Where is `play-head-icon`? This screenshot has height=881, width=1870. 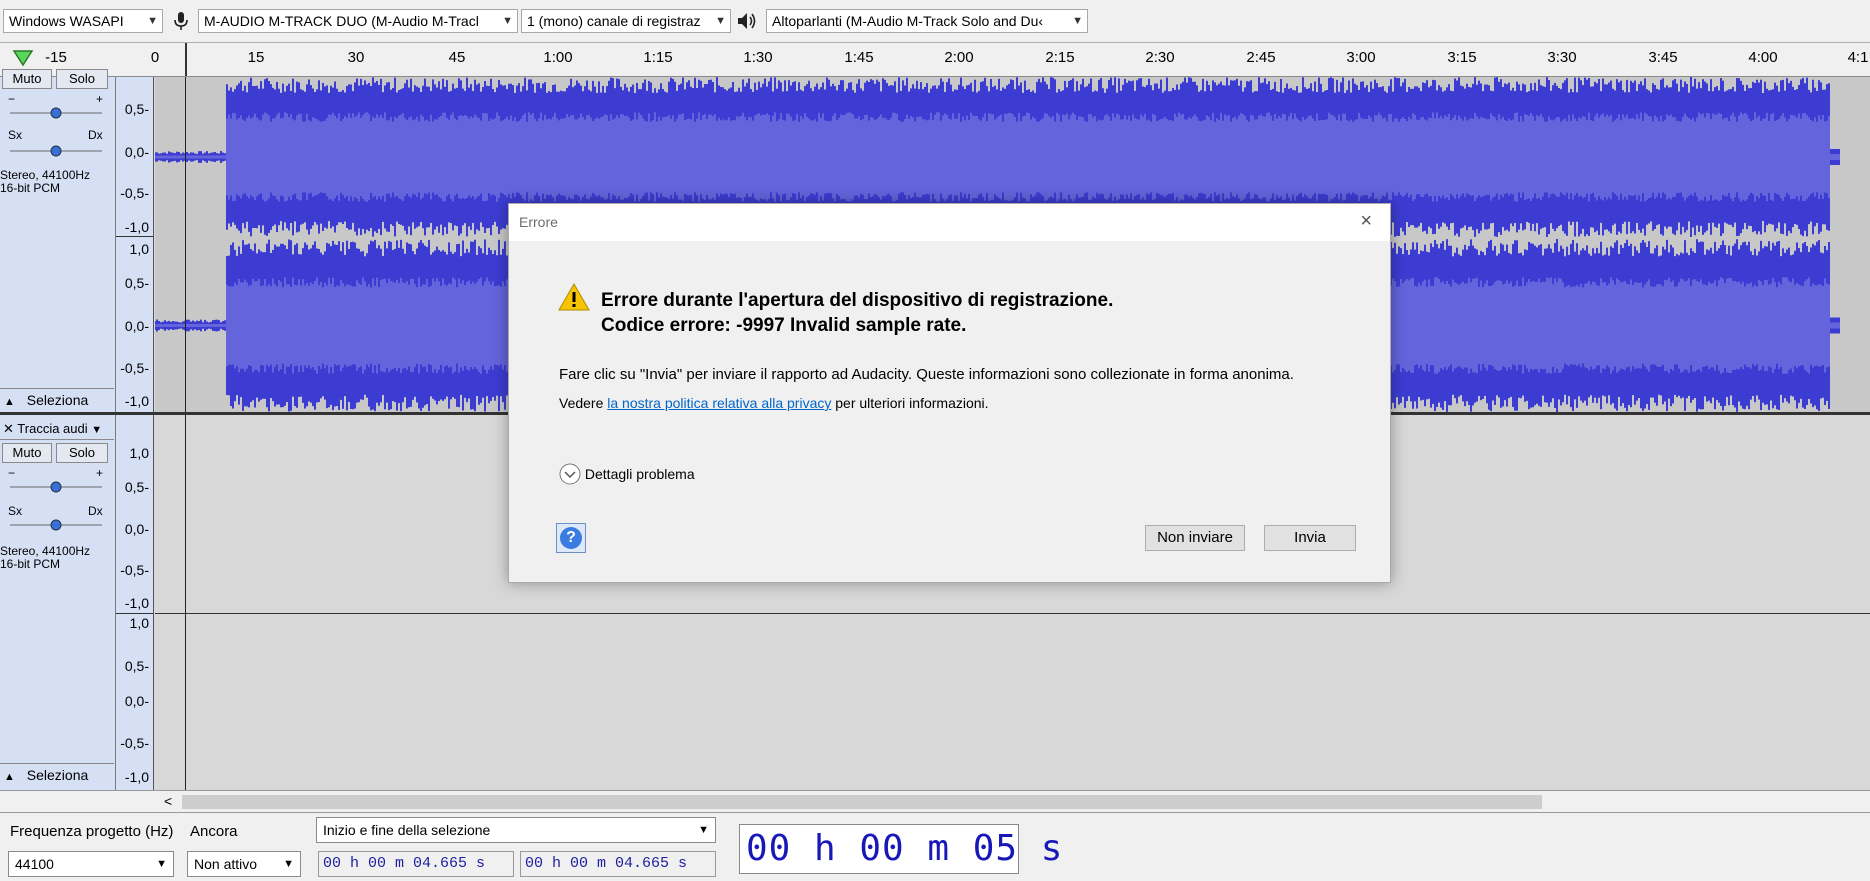
play-head-icon is located at coordinates (23, 58).